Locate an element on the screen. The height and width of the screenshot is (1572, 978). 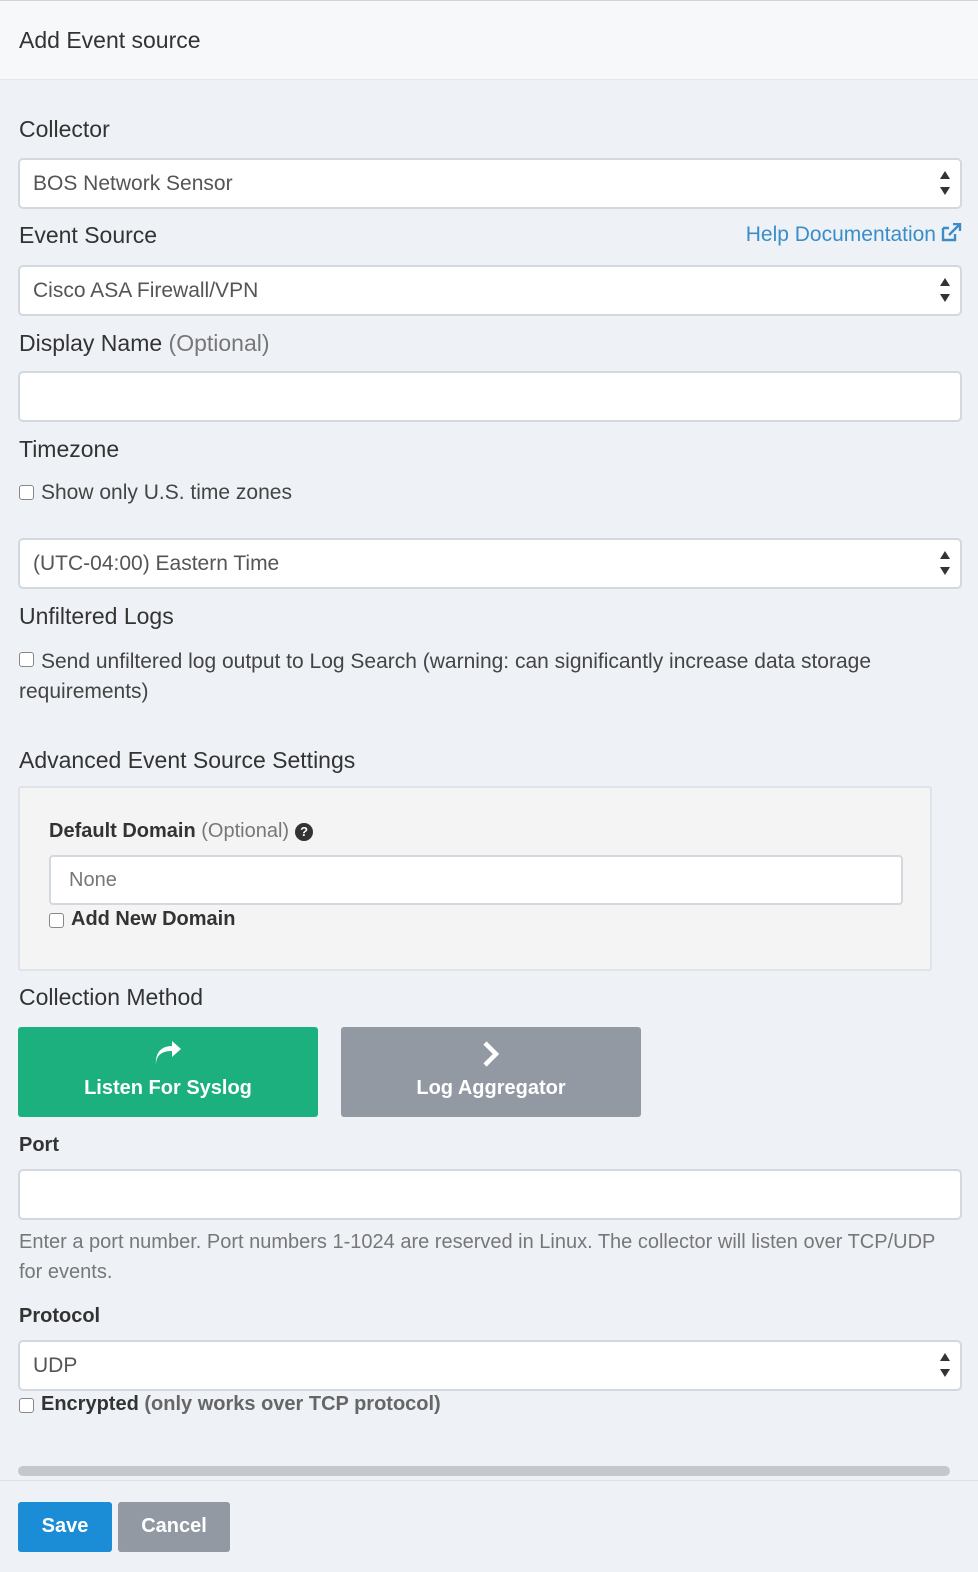
event-source-select-value: Cisco ASA Firewall/VPN is located at coordinates (146, 290).